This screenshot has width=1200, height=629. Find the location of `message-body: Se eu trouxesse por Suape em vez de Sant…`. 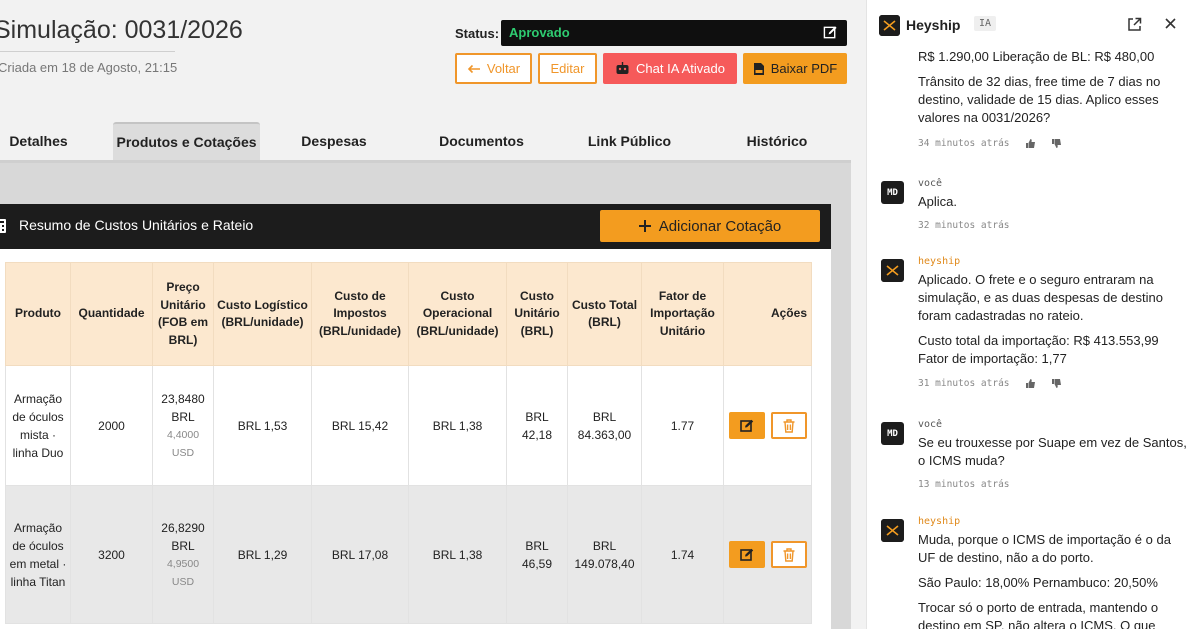

message-body: Se eu trouxesse por Suape em vez de Sant… is located at coordinates (1054, 455).